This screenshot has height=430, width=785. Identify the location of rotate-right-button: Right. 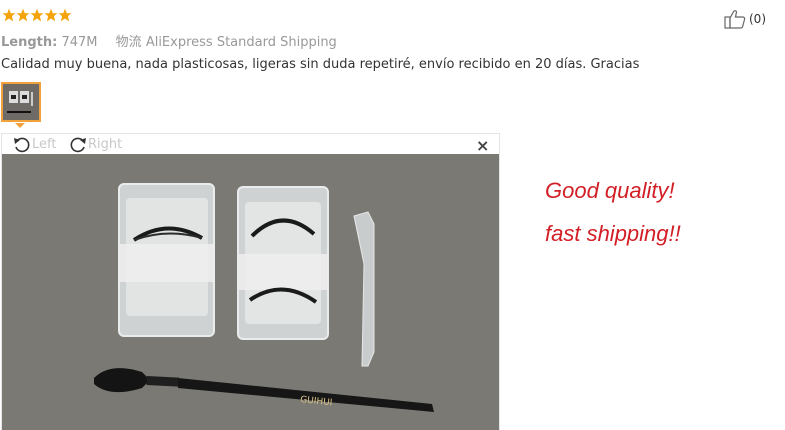
(95, 144).